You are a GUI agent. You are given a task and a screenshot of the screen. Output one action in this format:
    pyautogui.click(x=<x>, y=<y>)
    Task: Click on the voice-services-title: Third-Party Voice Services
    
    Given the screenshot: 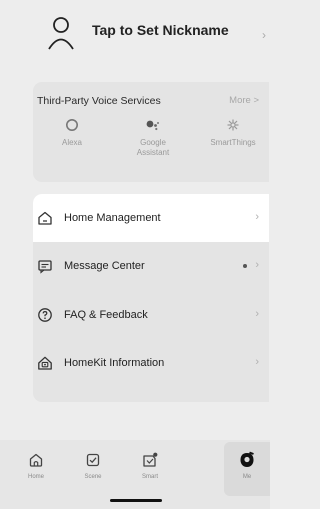 What is the action you would take?
    pyautogui.click(x=99, y=101)
    